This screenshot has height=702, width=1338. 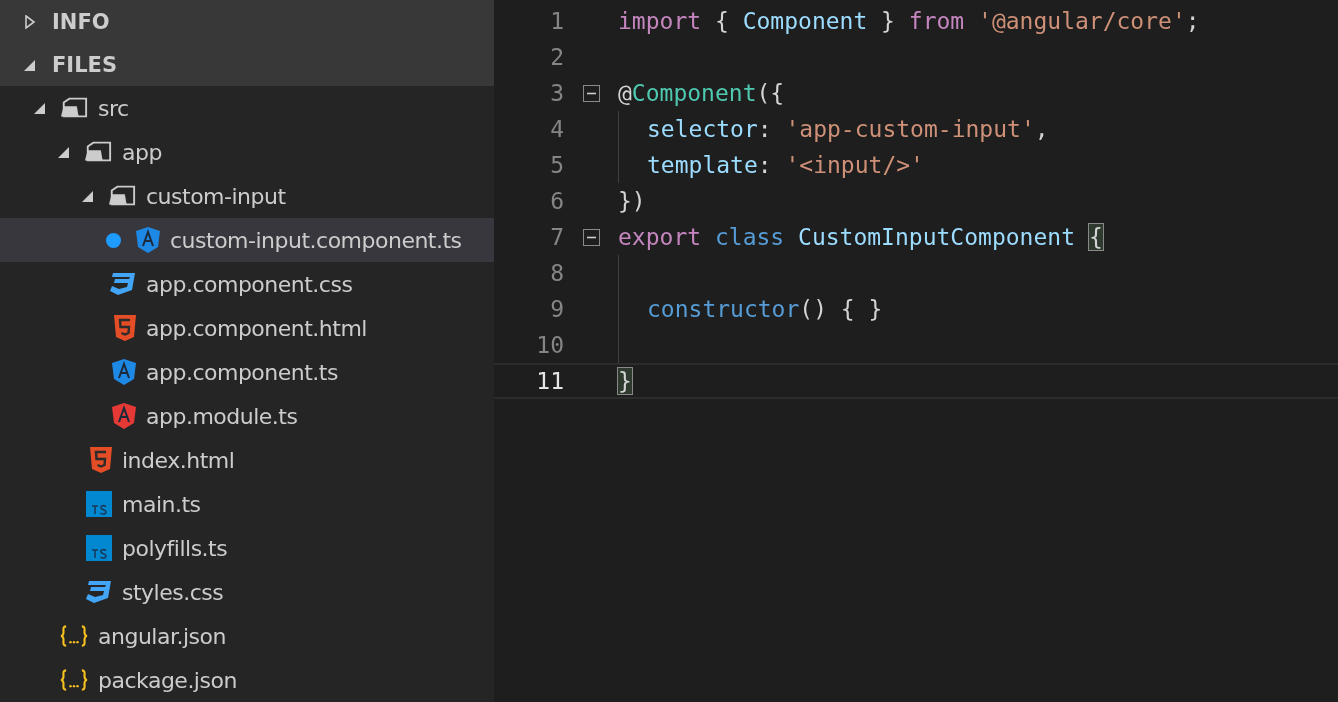 What do you see at coordinates (247, 240) in the screenshot?
I see `file-item: custom-input.component.ts` at bounding box center [247, 240].